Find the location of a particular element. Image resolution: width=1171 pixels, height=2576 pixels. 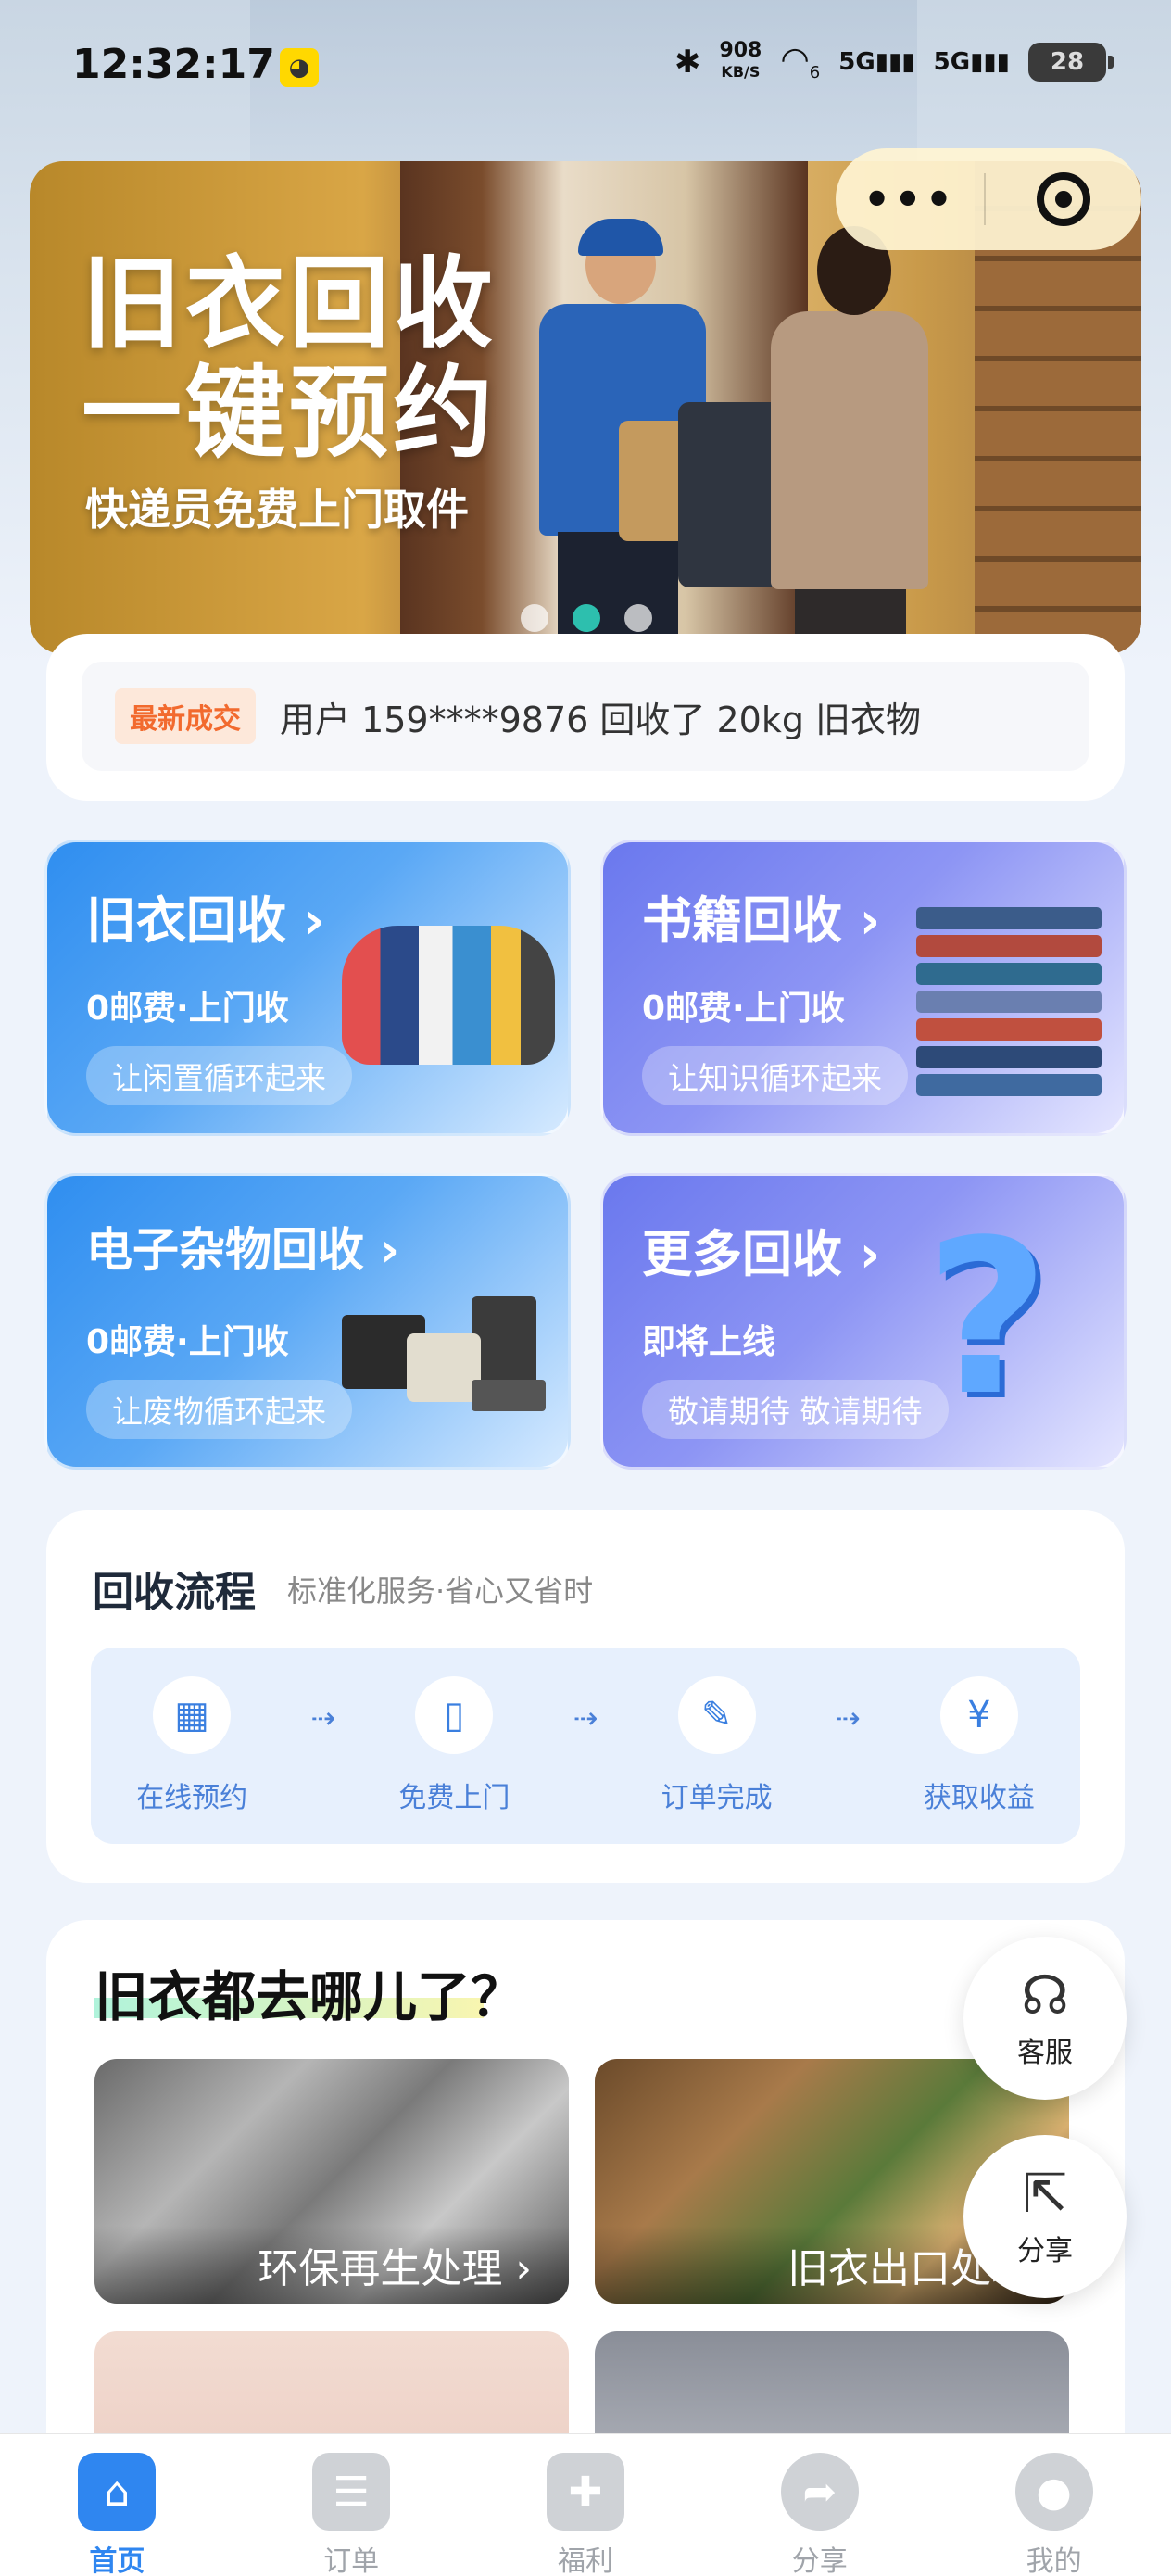

bluetooth-icon: ✱ is located at coordinates (688, 62).